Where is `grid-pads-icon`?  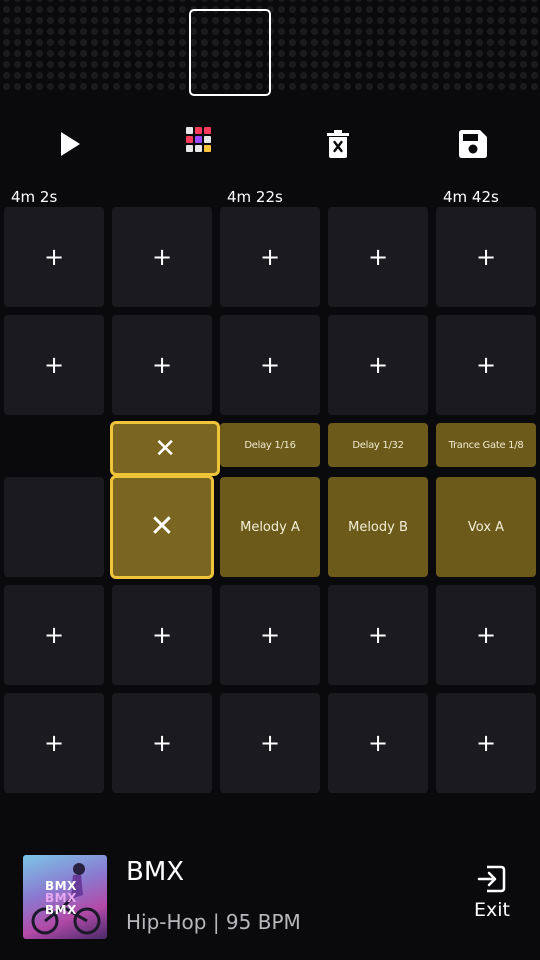 grid-pads-icon is located at coordinates (198, 139).